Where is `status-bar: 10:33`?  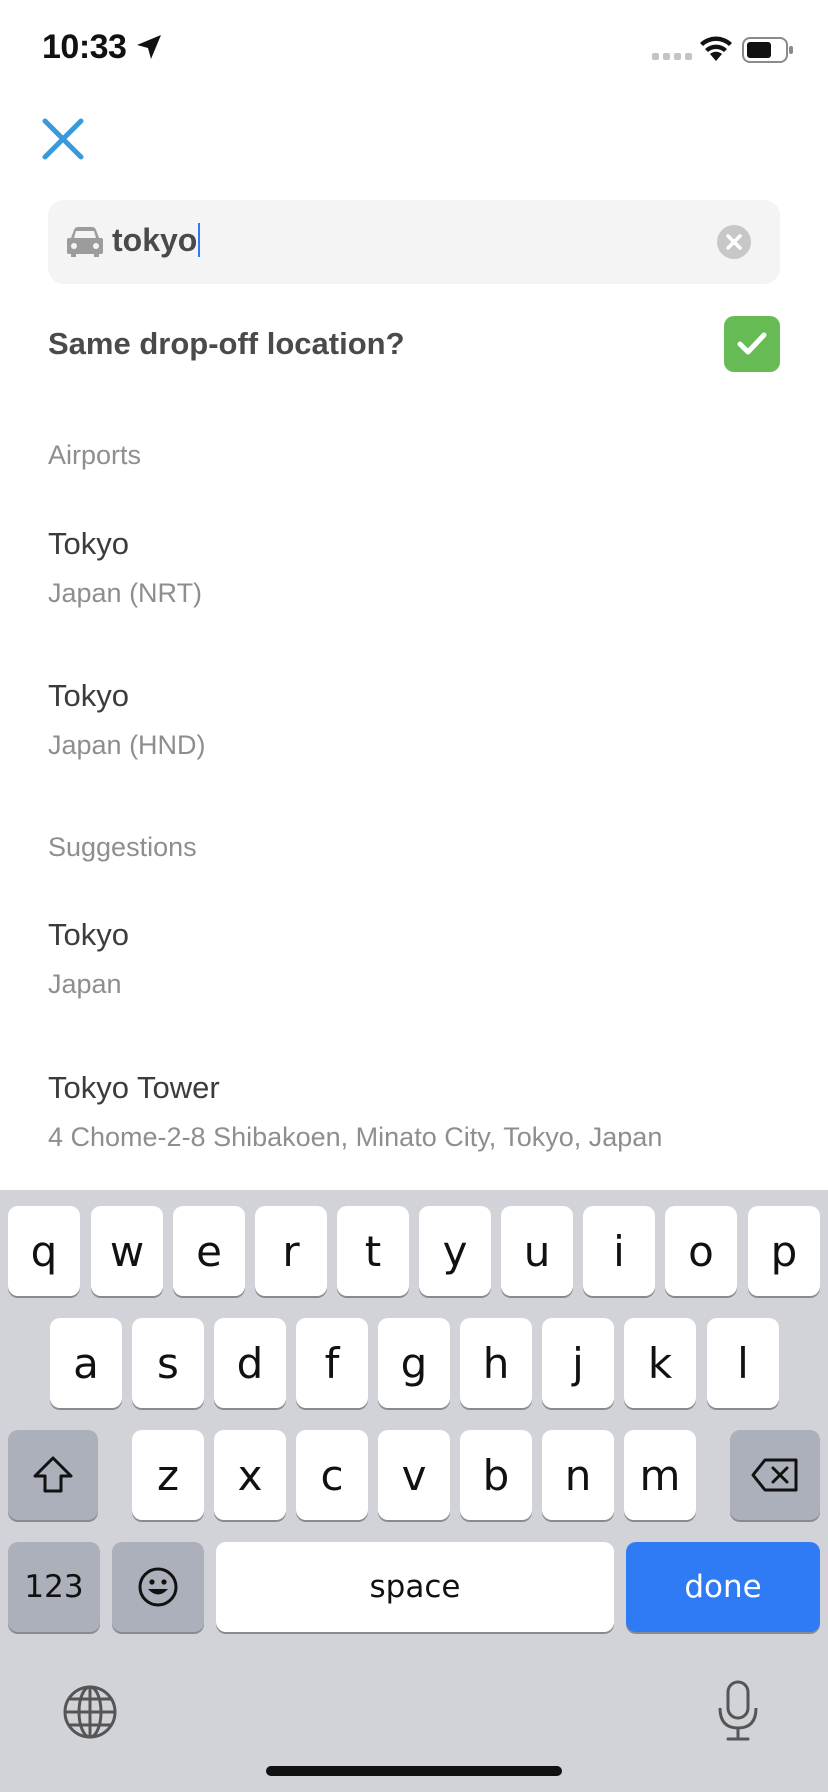 status-bar: 10:33 is located at coordinates (414, 50).